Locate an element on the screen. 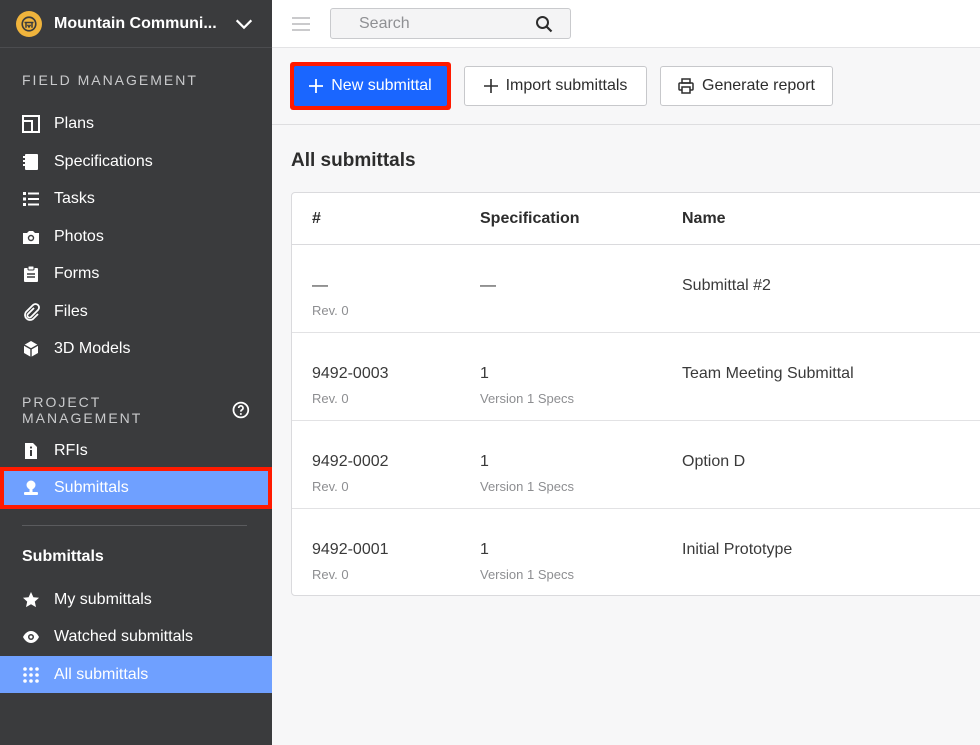 This screenshot has height=745, width=980. submittal-number: 9492-0003 is located at coordinates (350, 373).